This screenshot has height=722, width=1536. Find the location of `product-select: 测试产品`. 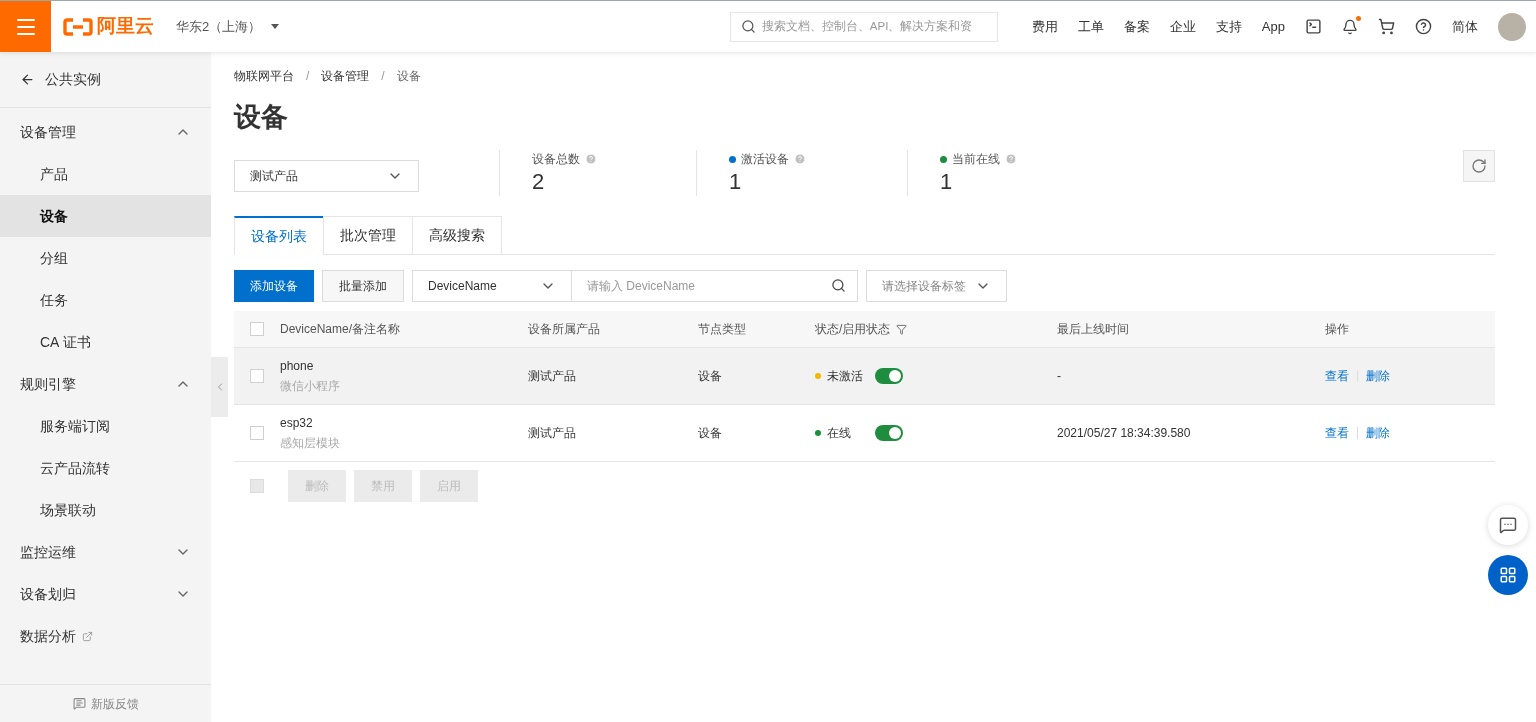

product-select: 测试产品 is located at coordinates (326, 176).